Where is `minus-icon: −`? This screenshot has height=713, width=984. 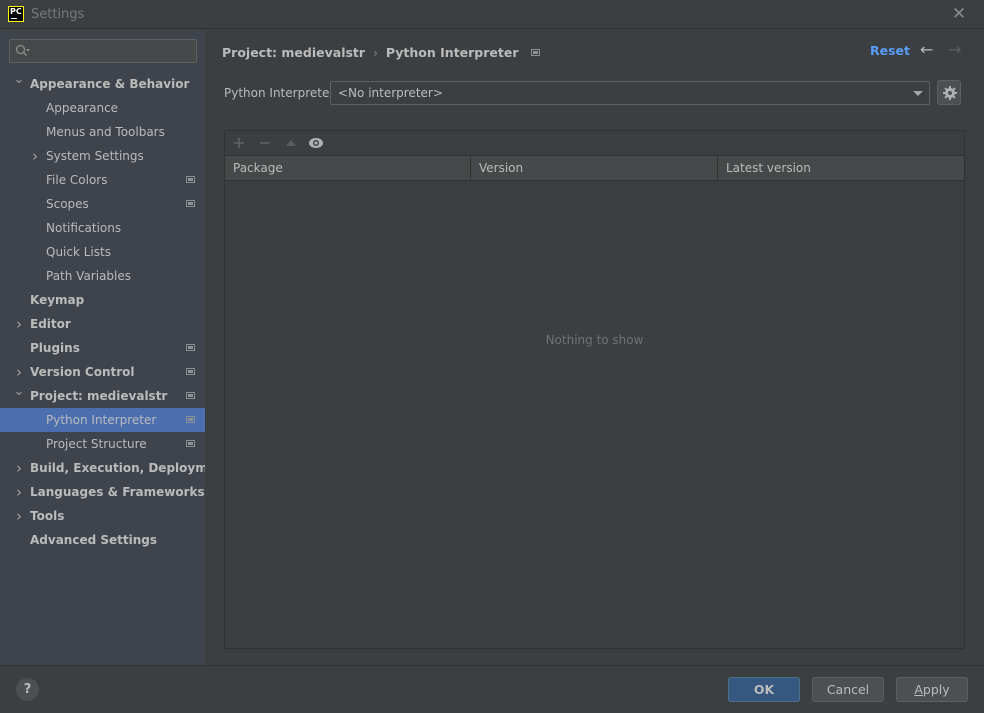
minus-icon: − is located at coordinates (265, 142).